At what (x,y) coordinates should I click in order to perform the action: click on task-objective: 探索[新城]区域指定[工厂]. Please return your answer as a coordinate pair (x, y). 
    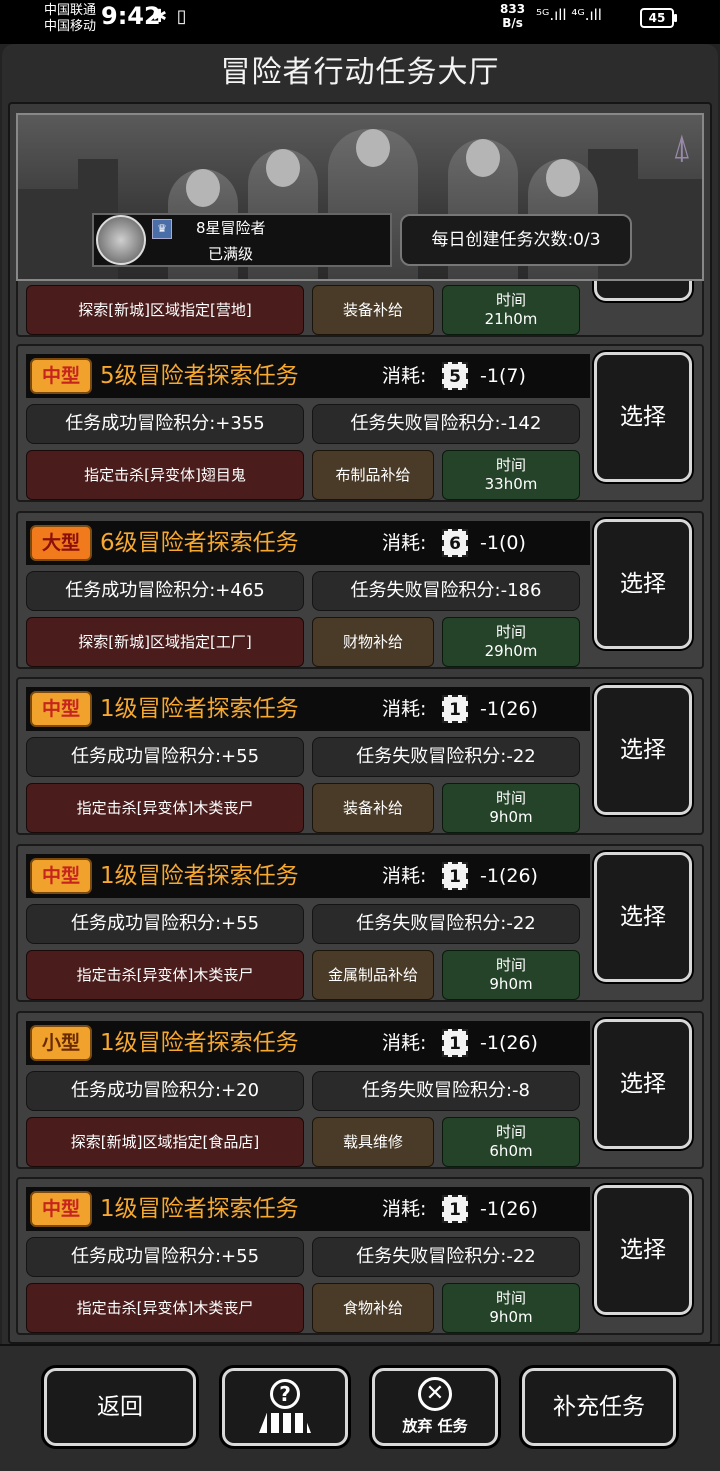
    Looking at the image, I should click on (165, 642).